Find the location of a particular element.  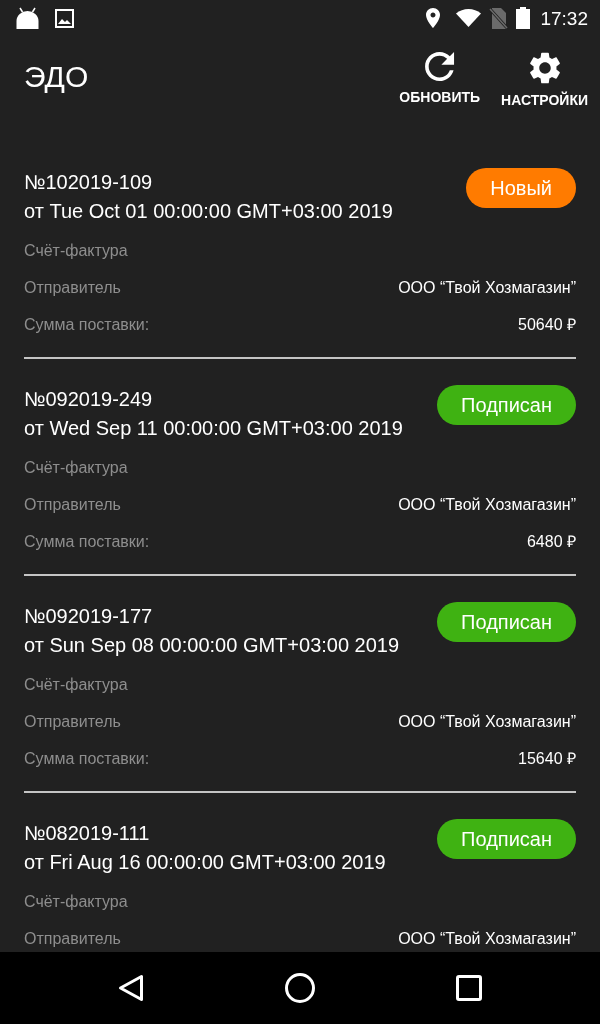

settings-button: НАСТРОЙКИ is located at coordinates (544, 79).